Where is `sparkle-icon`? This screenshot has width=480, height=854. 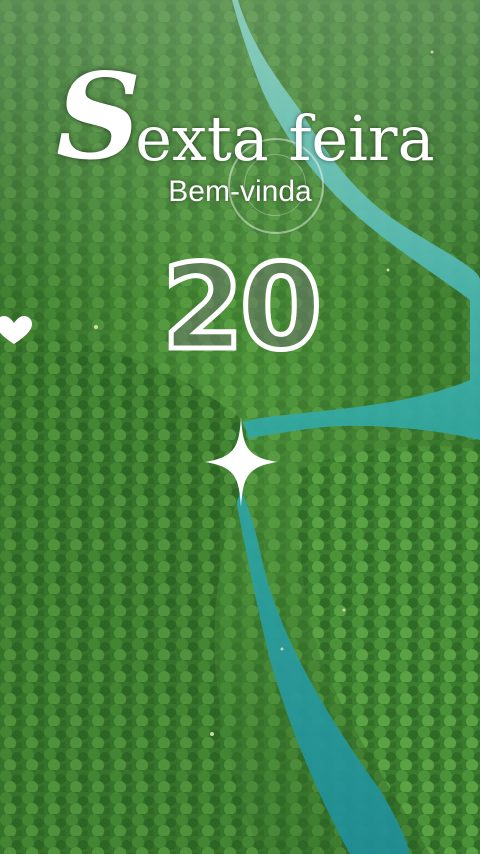
sparkle-icon is located at coordinates (241, 462).